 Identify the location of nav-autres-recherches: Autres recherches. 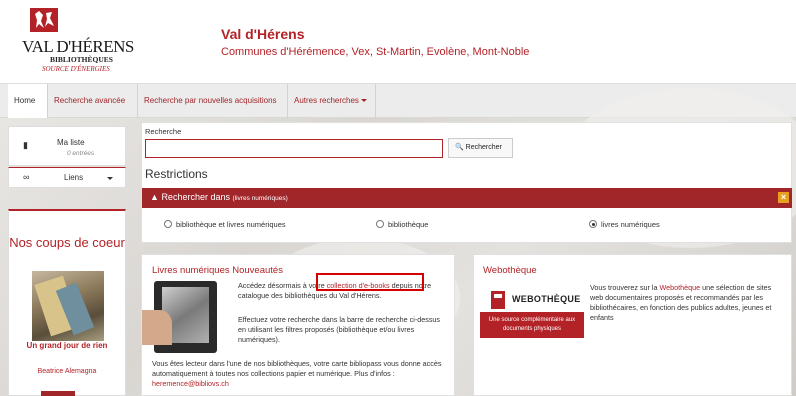
(332, 101).